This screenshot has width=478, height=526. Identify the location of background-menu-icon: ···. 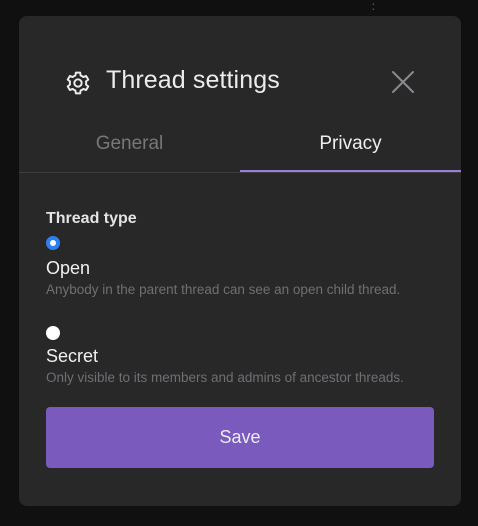
(373, 8).